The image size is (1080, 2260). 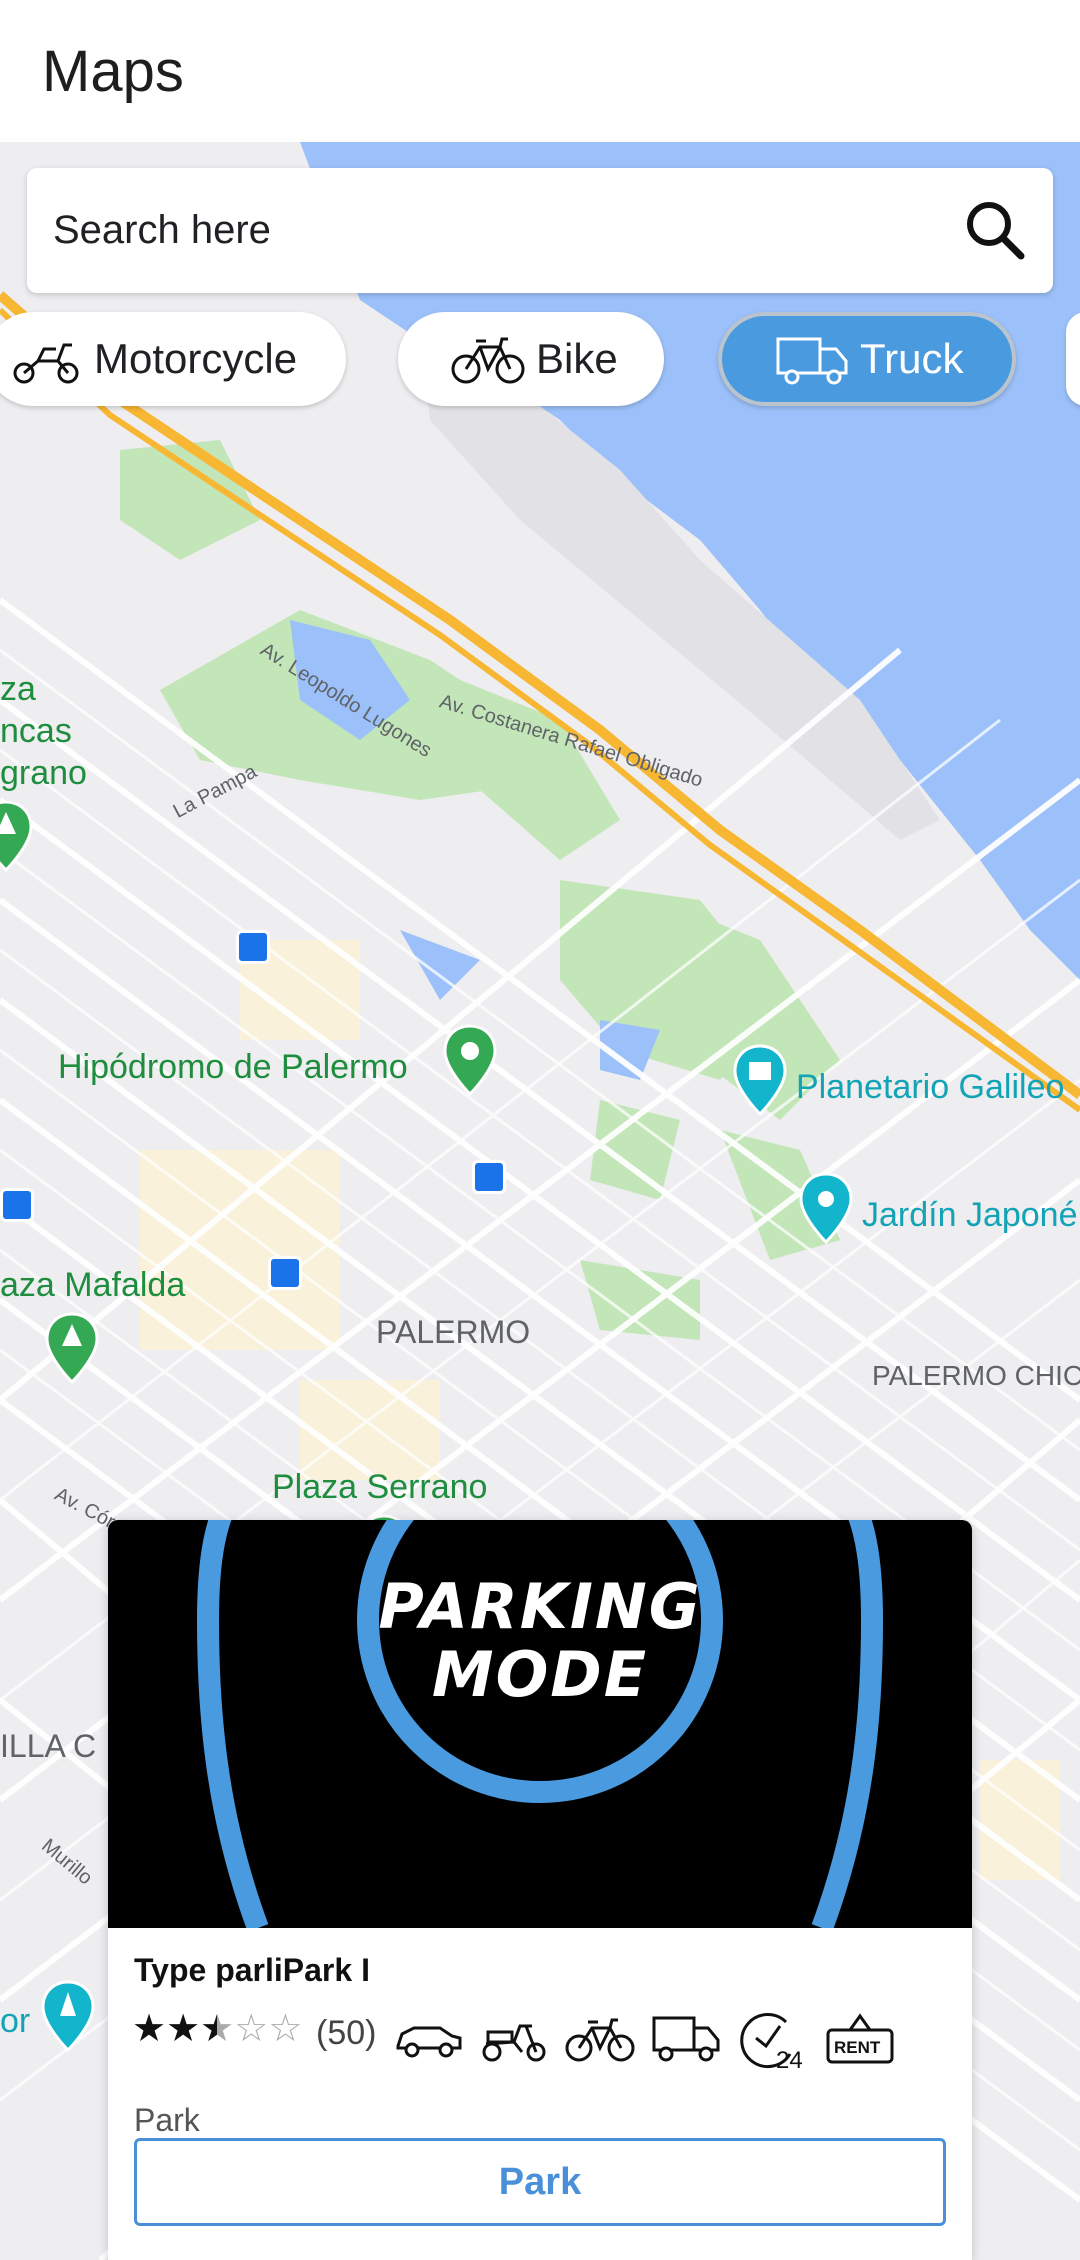 I want to click on place-label: ncas, so click(x=36, y=731).